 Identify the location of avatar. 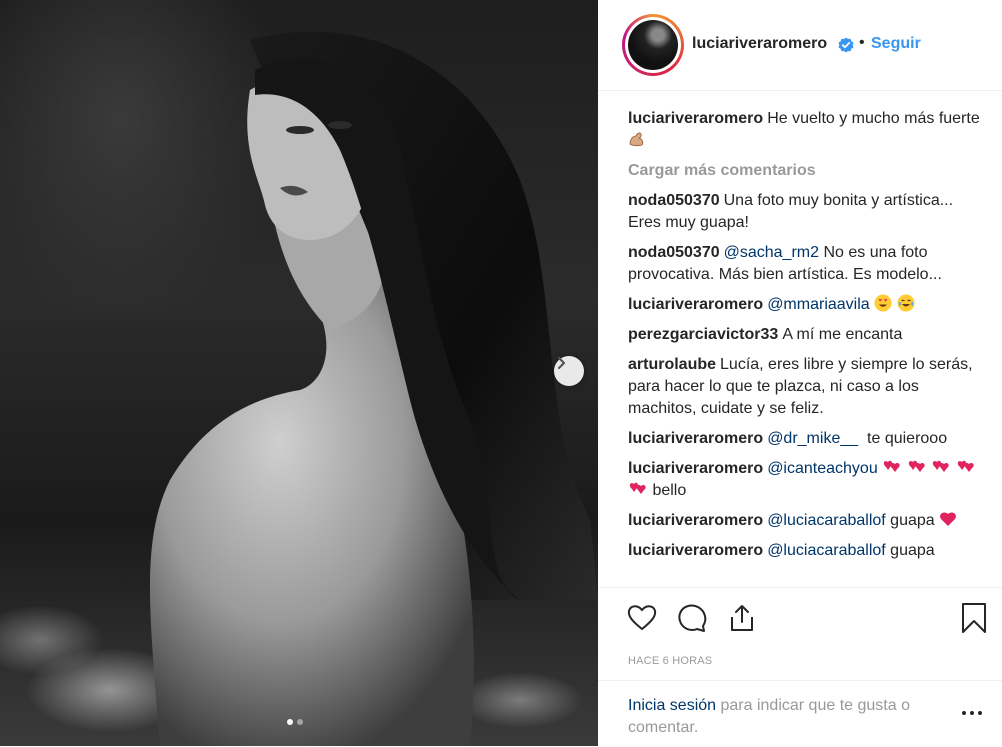
(653, 45).